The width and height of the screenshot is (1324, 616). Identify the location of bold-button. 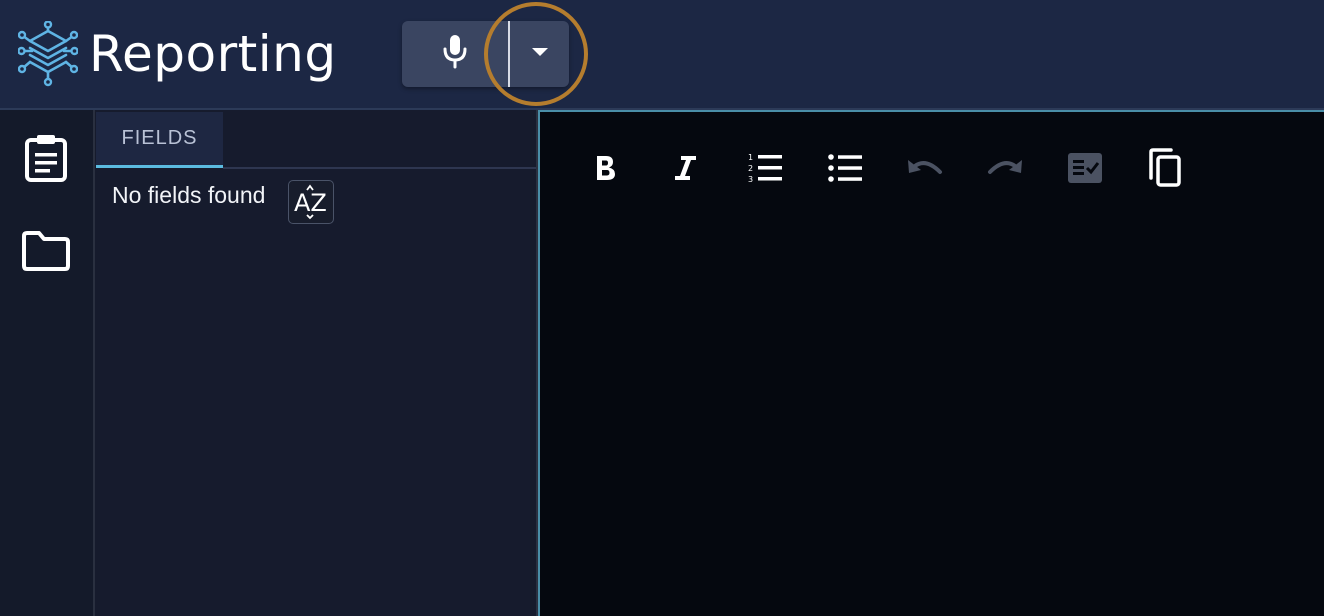
(605, 170).